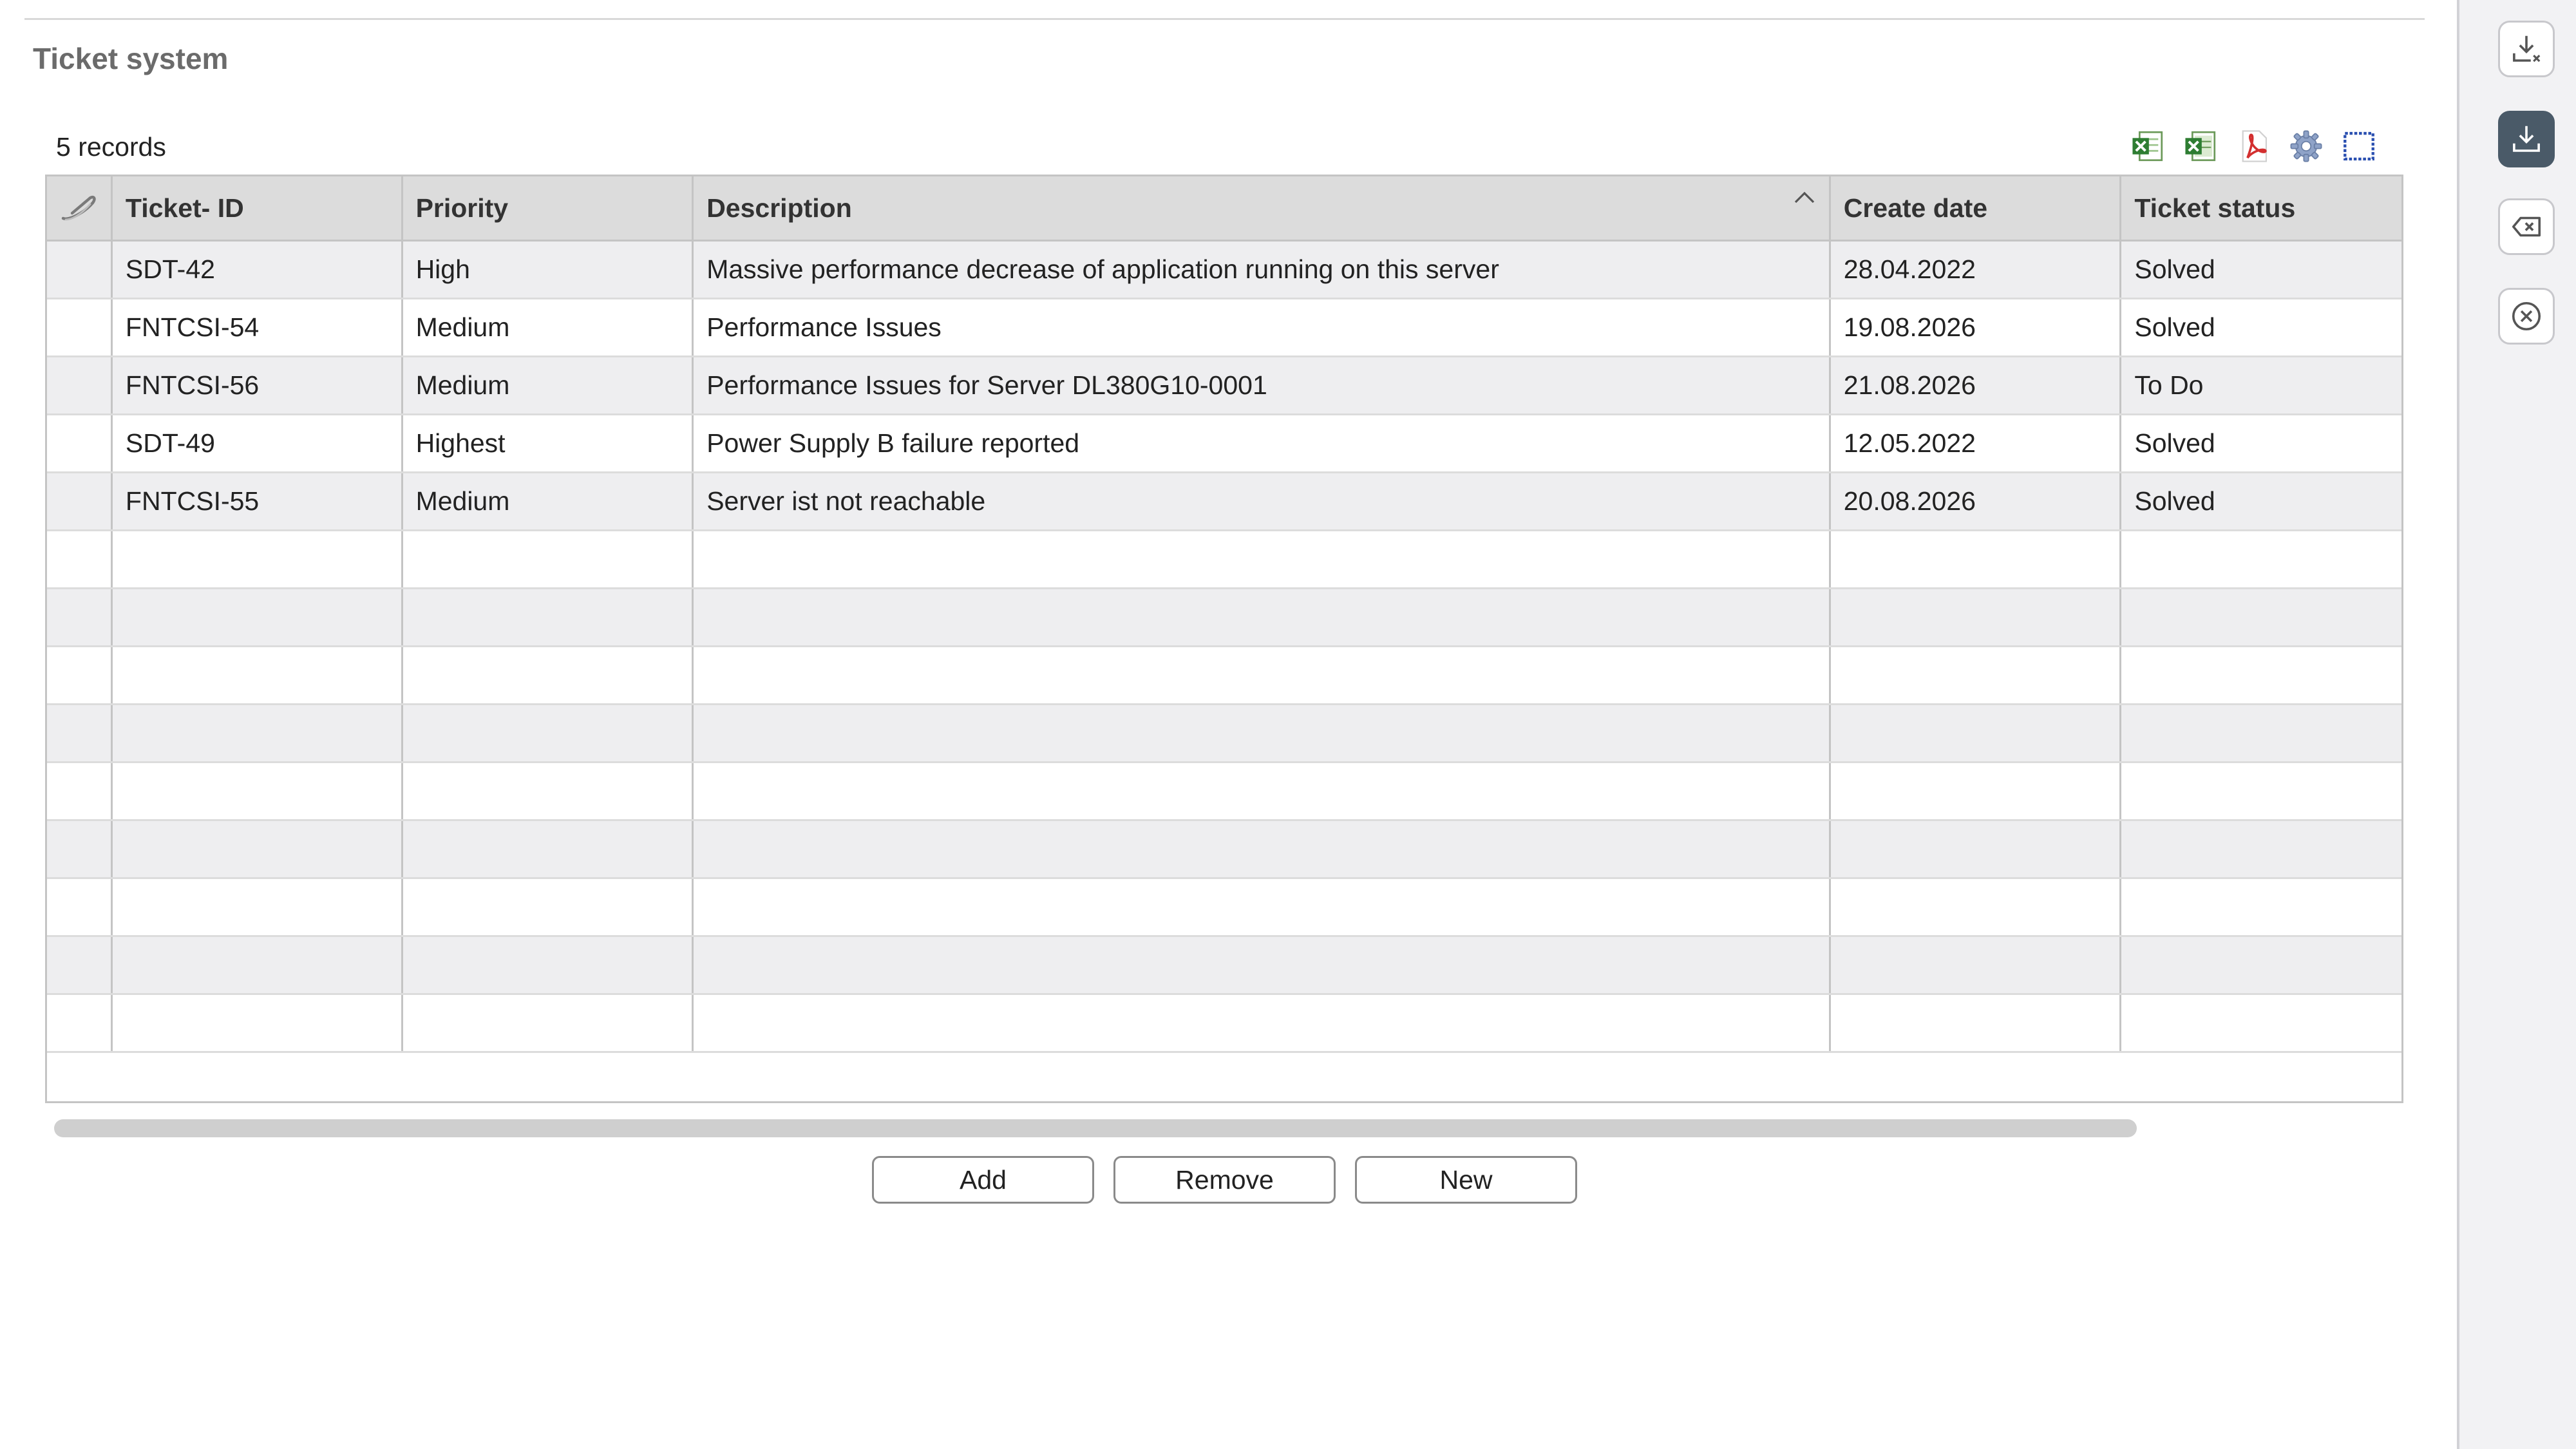  I want to click on create-date-cell: 20.08.2026, so click(1977, 501).